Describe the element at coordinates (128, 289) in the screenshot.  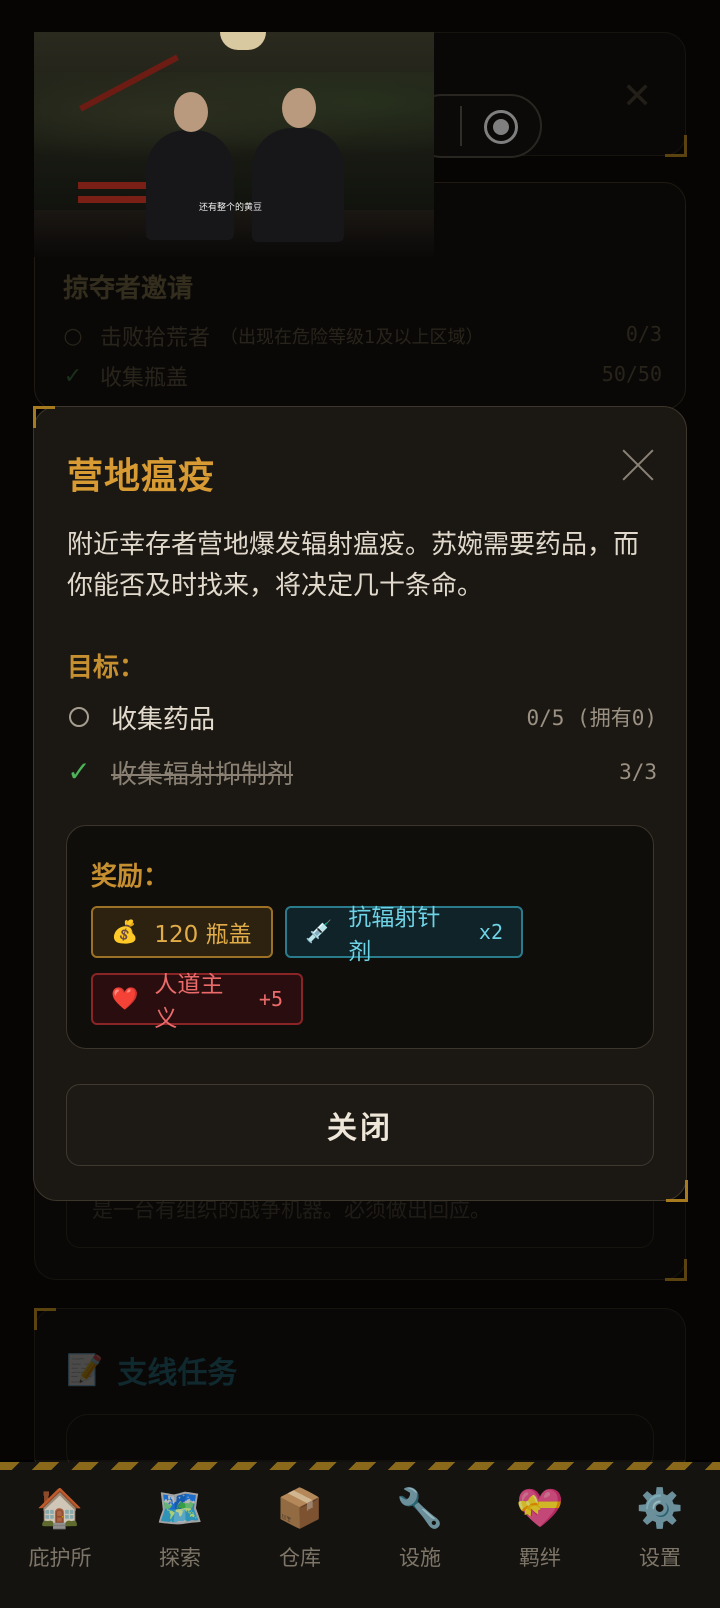
I see `bg-quest-title: 掠夺者邀请` at that location.